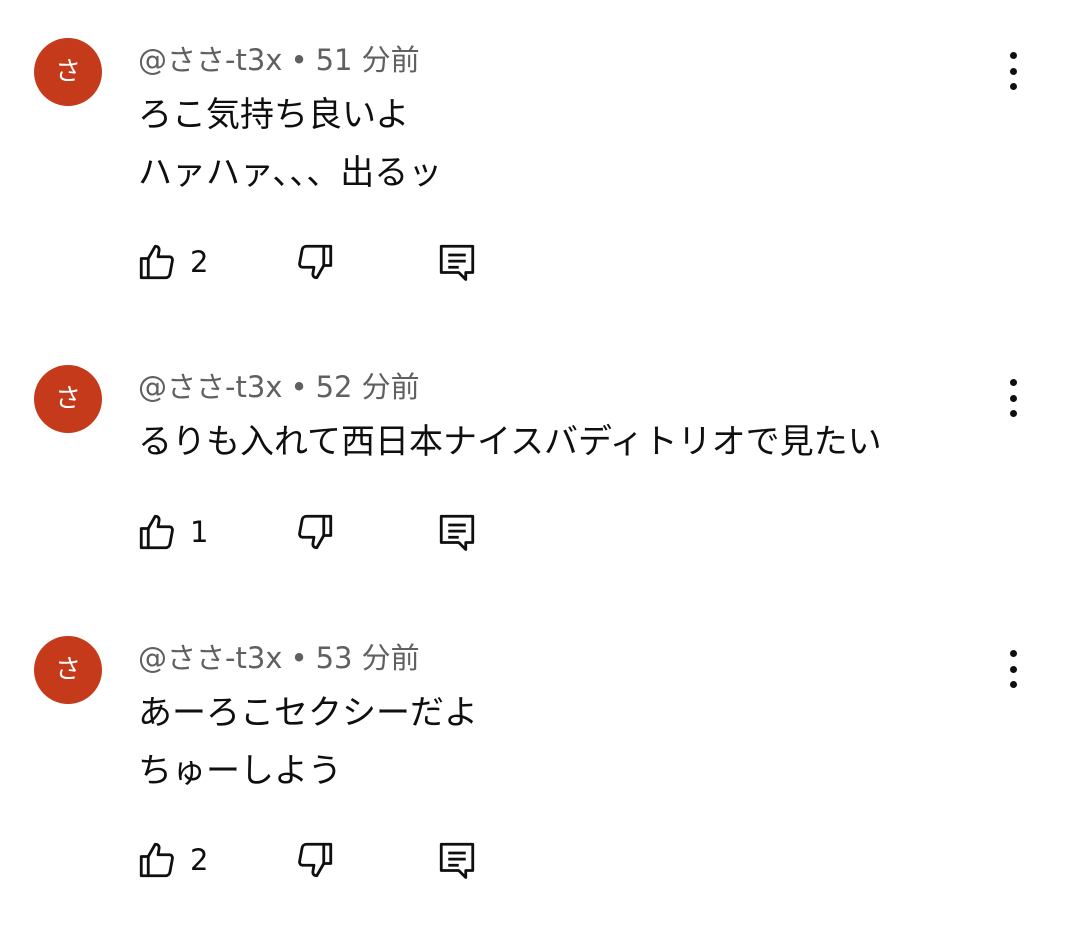  I want to click on comment-time: 53 分前, so click(368, 658).